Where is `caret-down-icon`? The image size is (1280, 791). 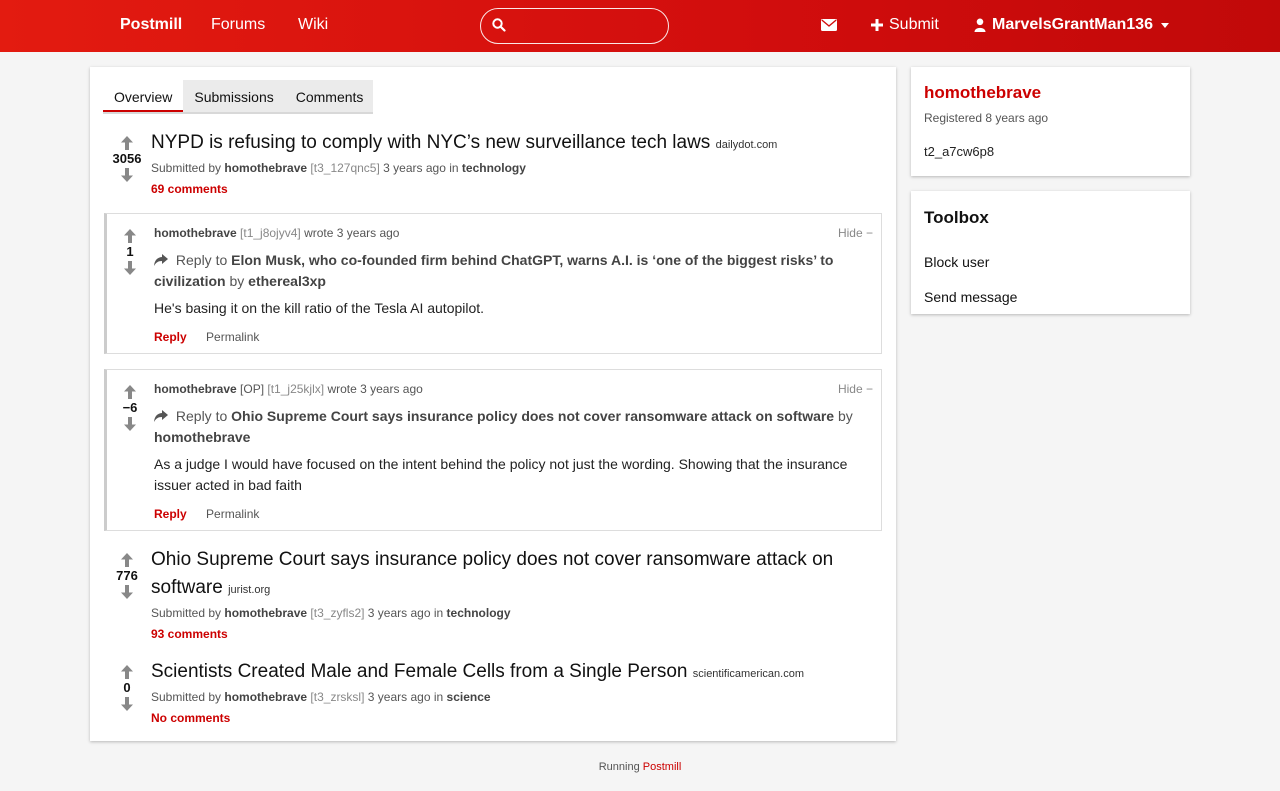 caret-down-icon is located at coordinates (1164, 25).